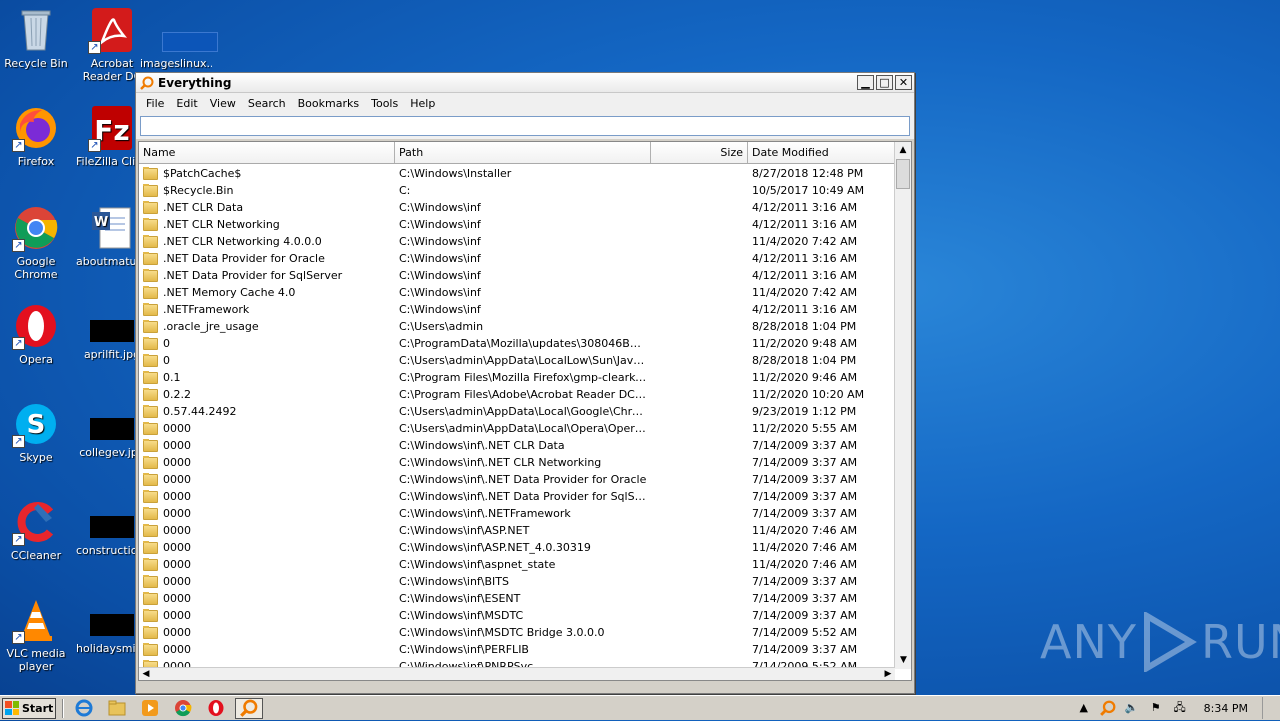  I want to click on maximize-button: □, so click(884, 82).